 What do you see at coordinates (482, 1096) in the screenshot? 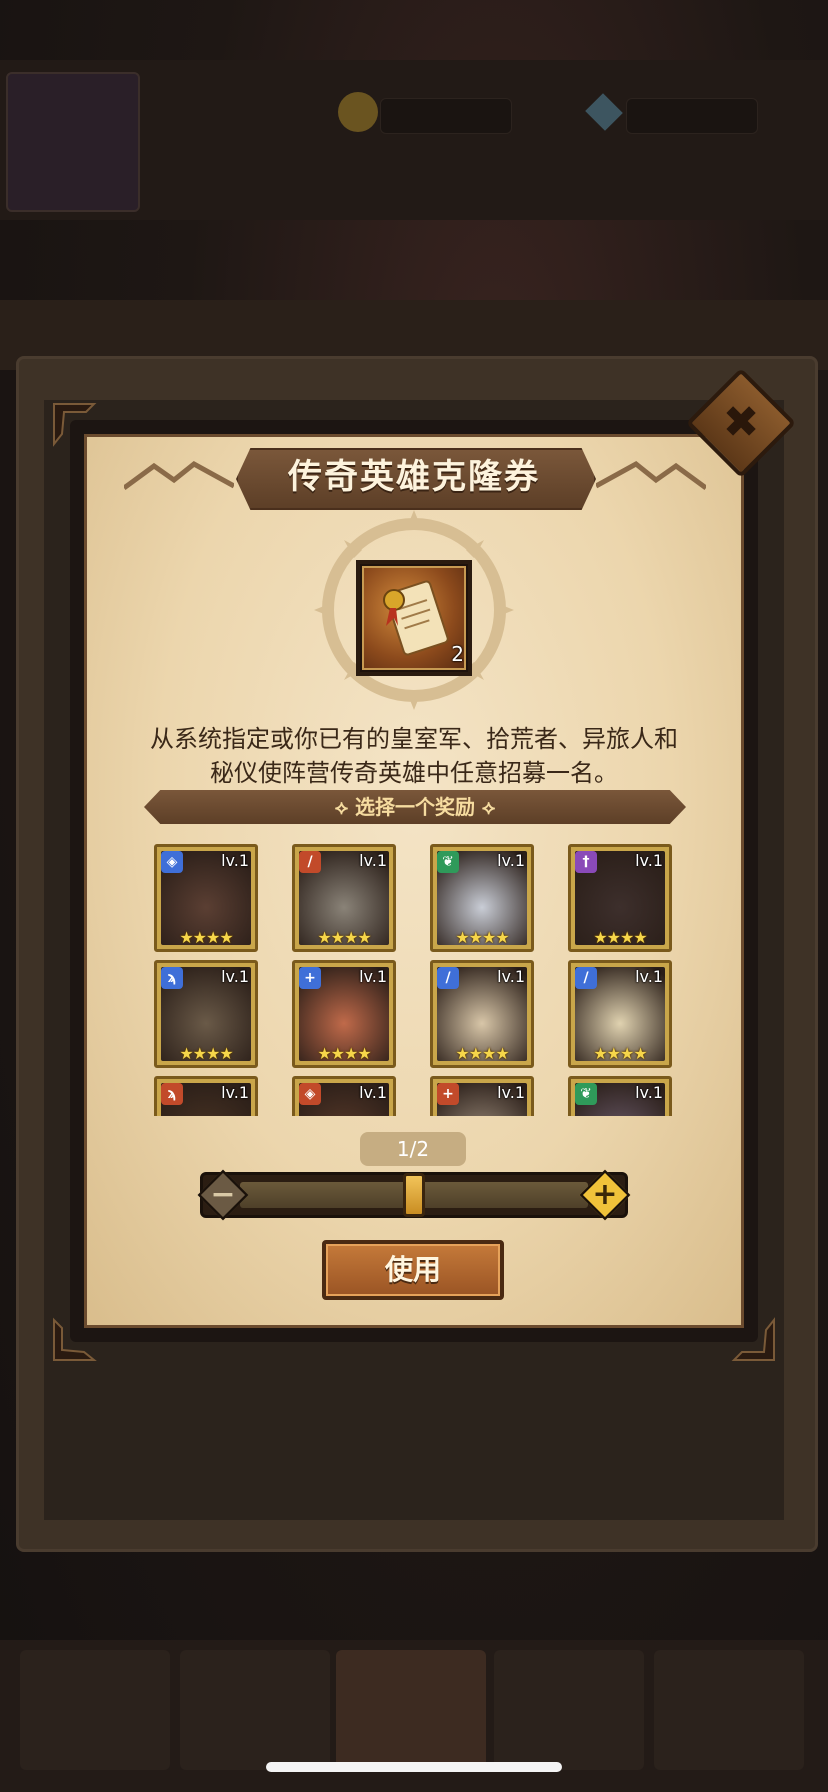
I see `hero-card: +lv.1★★★★` at bounding box center [482, 1096].